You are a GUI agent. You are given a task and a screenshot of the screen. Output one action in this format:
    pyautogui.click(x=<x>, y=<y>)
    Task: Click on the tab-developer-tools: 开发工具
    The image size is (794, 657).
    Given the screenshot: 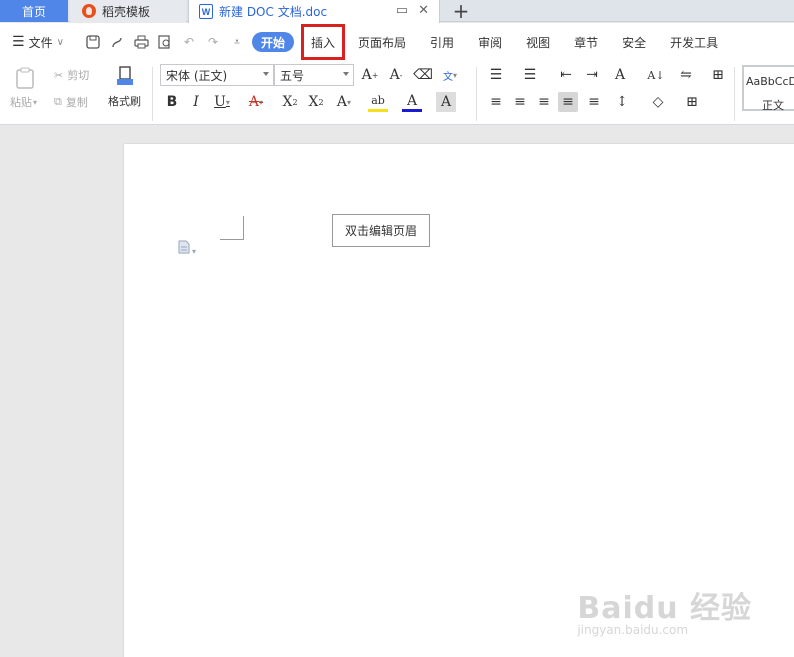 What is the action you would take?
    pyautogui.click(x=694, y=42)
    